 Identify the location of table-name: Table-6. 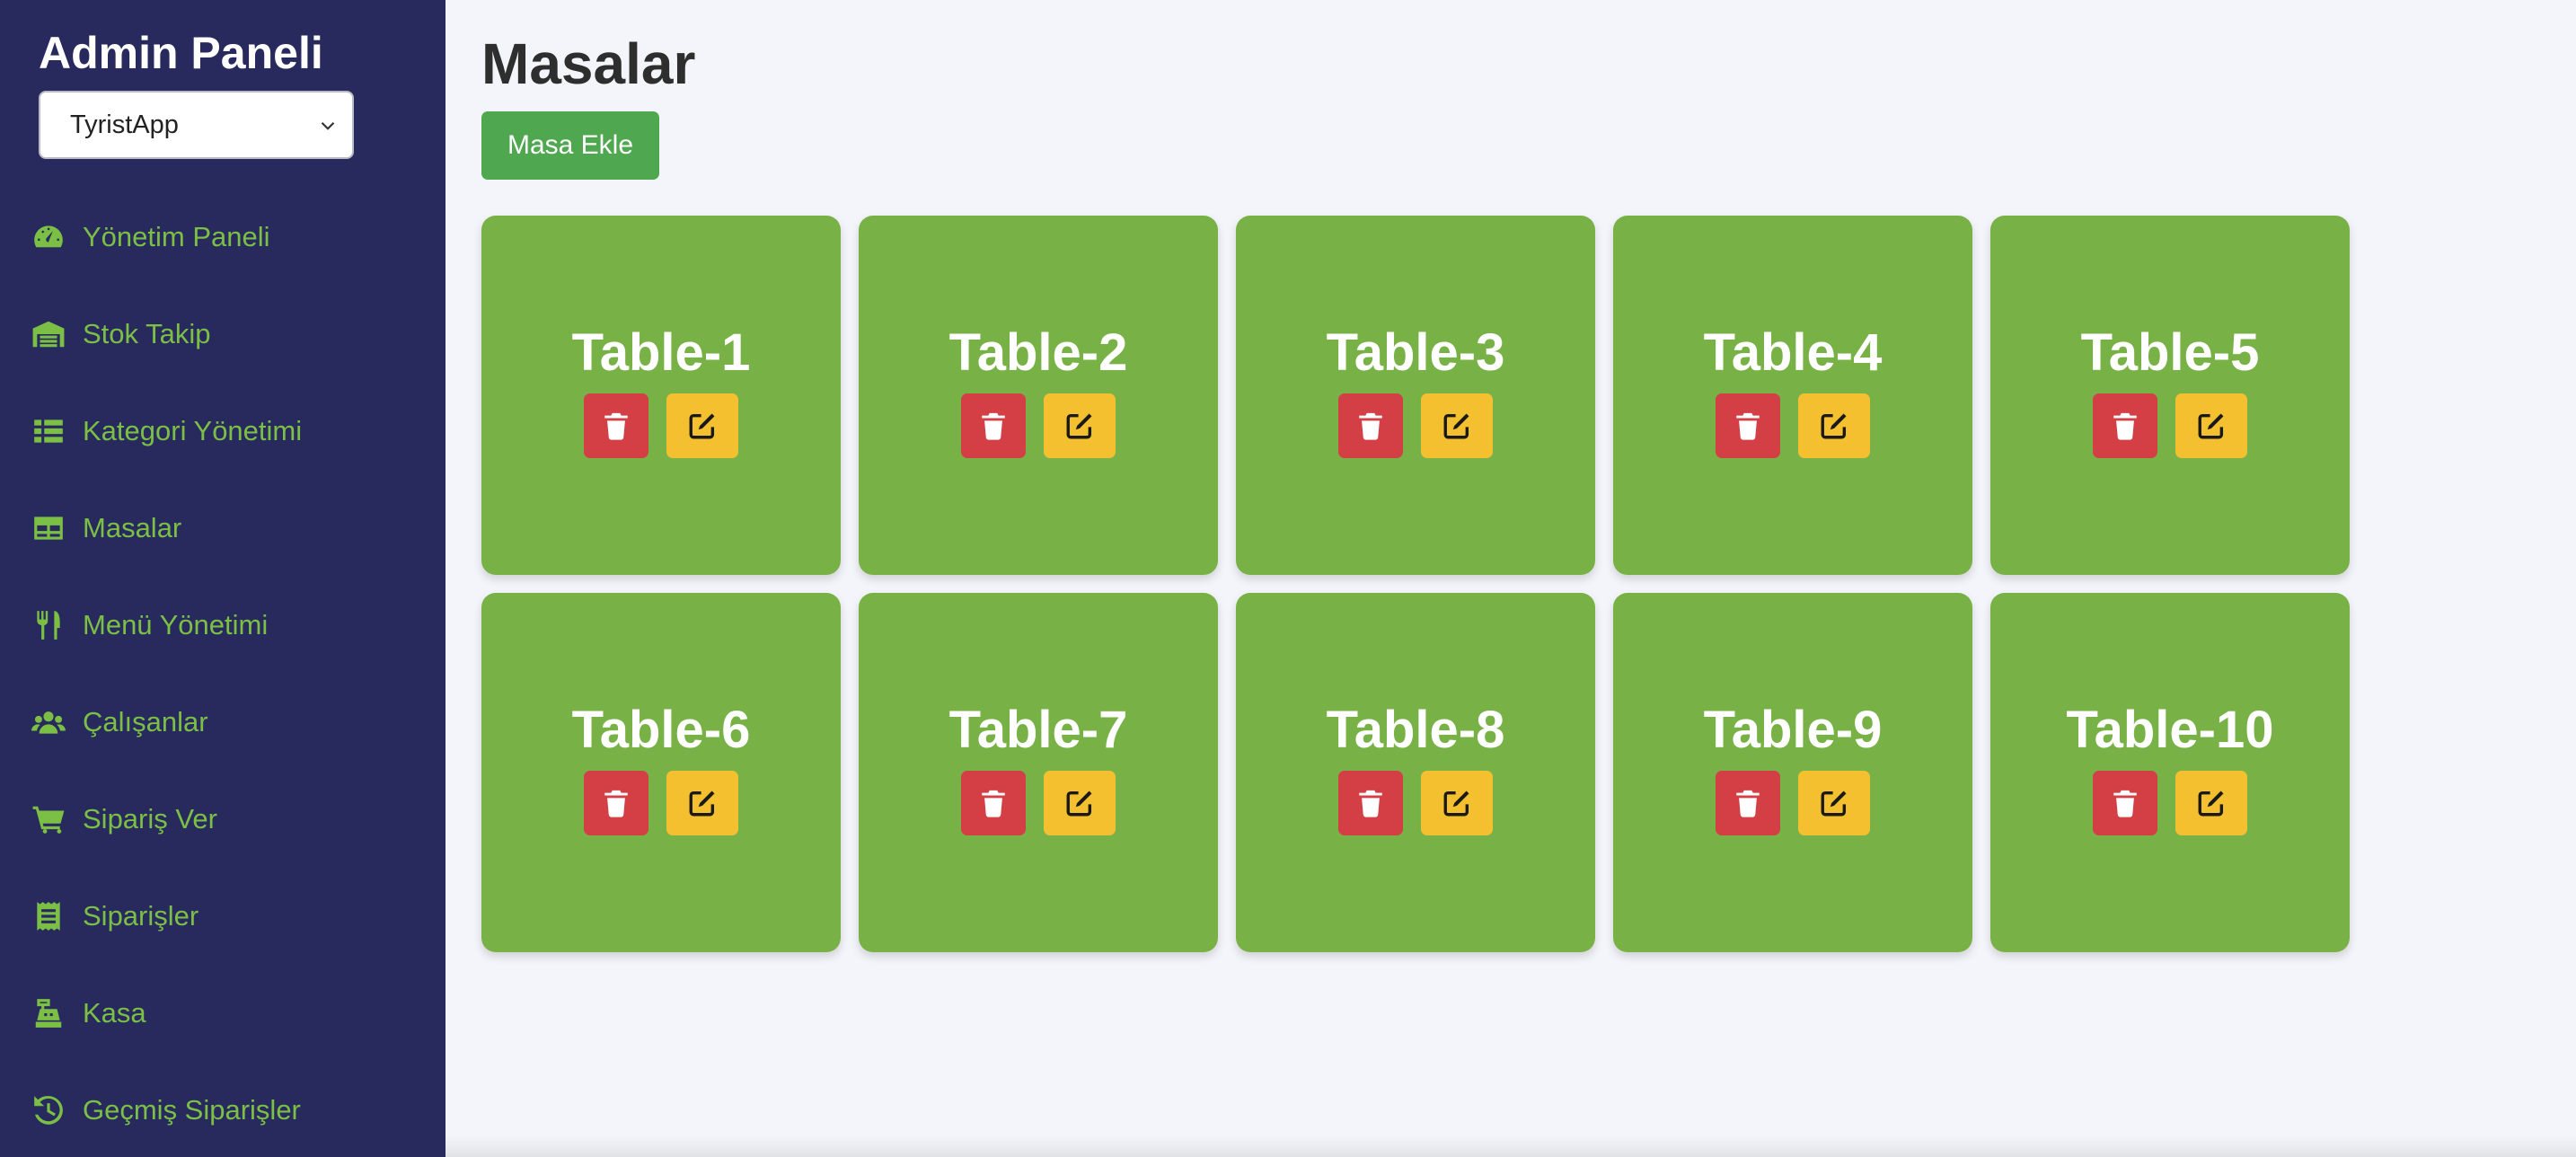
(661, 730).